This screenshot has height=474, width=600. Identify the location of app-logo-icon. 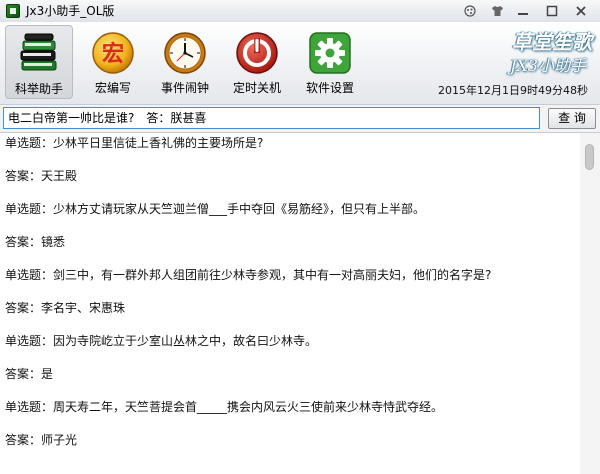
(13, 11).